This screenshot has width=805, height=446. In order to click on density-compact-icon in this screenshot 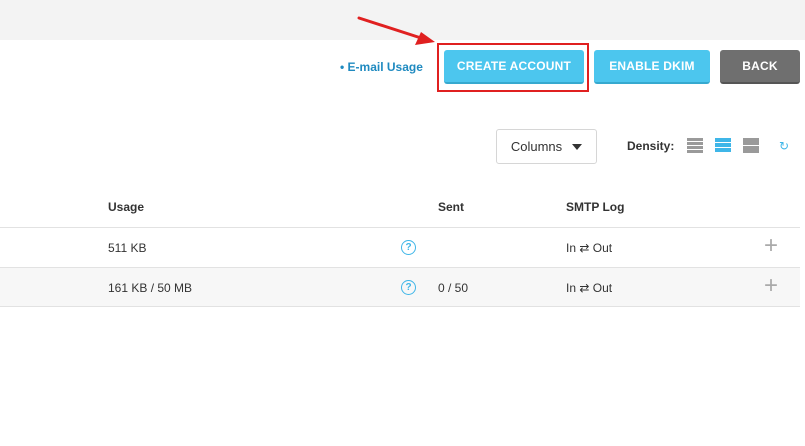, I will do `click(695, 146)`.